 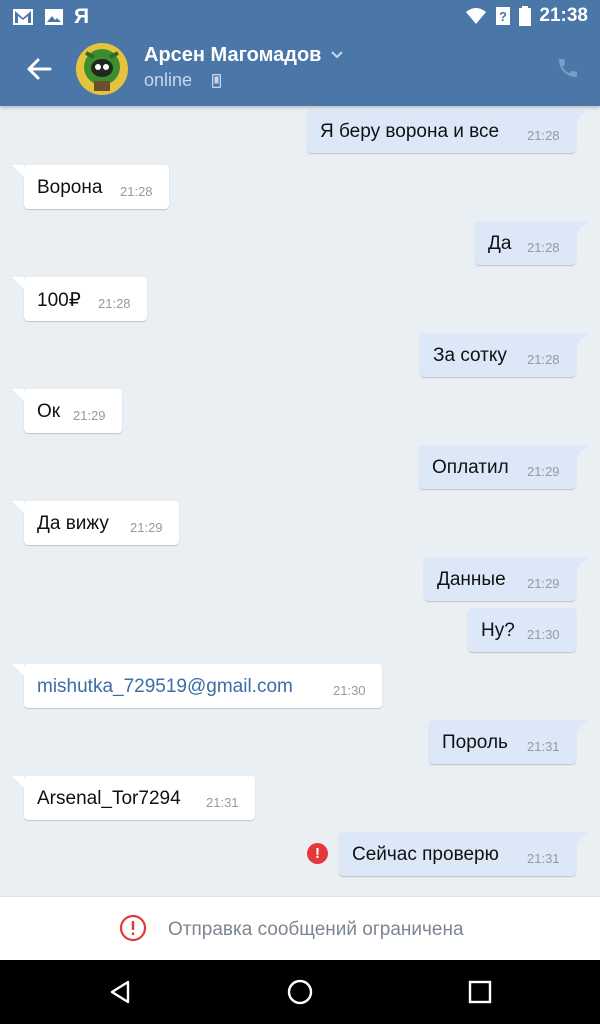 What do you see at coordinates (232, 55) in the screenshot?
I see `contact-name: Арсен Магомадов` at bounding box center [232, 55].